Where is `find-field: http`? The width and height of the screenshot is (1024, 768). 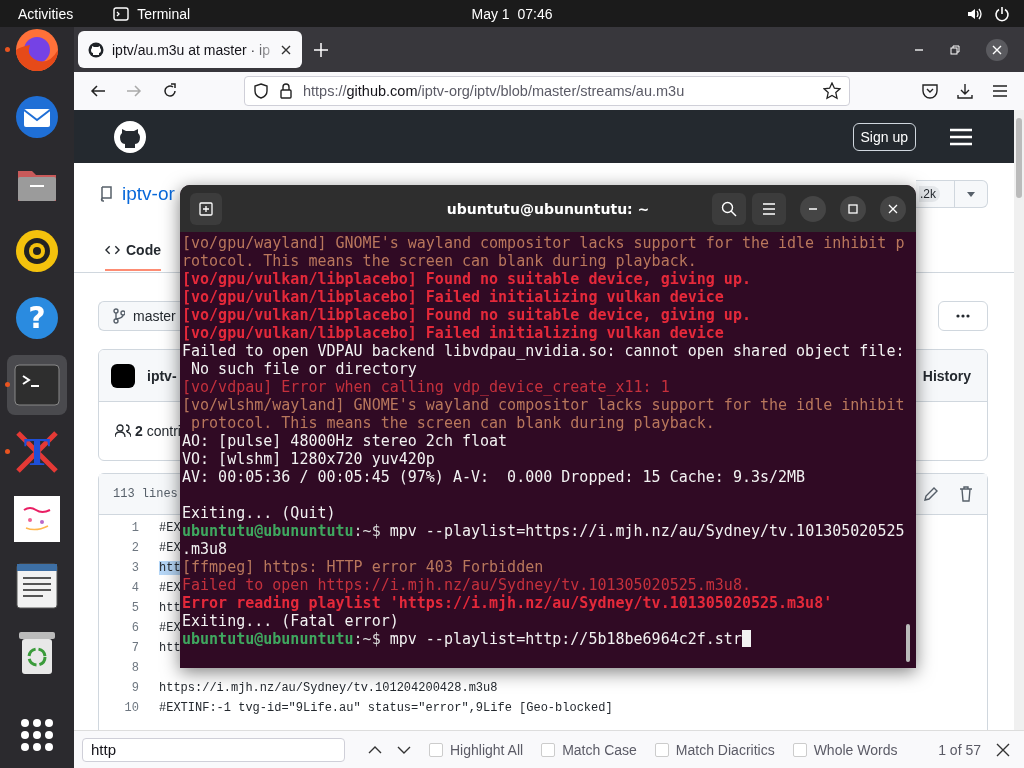
find-field: http is located at coordinates (213, 749).